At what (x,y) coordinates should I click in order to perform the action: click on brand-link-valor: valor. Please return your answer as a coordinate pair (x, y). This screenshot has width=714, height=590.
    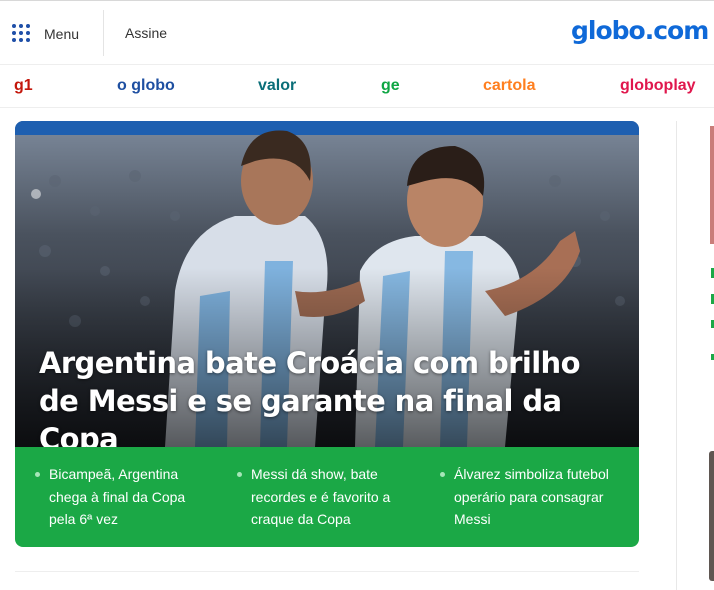
    Looking at the image, I should click on (277, 86).